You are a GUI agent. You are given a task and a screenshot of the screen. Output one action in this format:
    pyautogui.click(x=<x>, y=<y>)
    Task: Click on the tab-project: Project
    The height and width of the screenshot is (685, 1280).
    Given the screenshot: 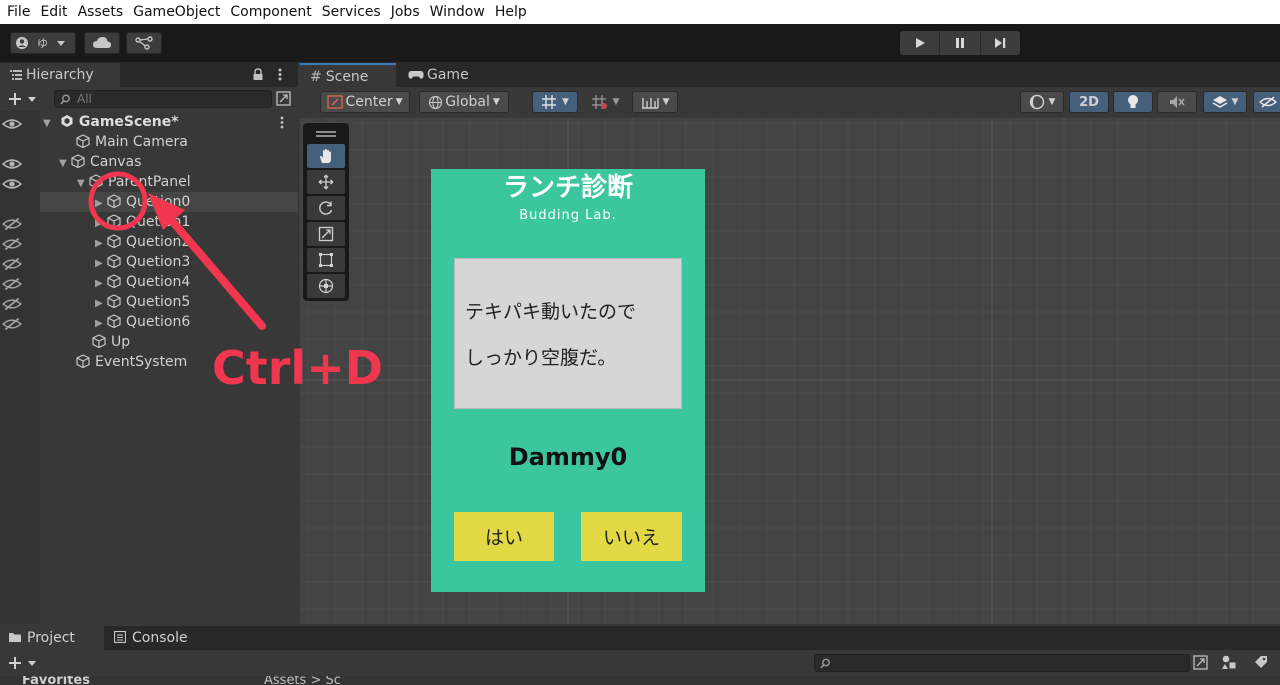 What is the action you would take?
    pyautogui.click(x=52, y=638)
    